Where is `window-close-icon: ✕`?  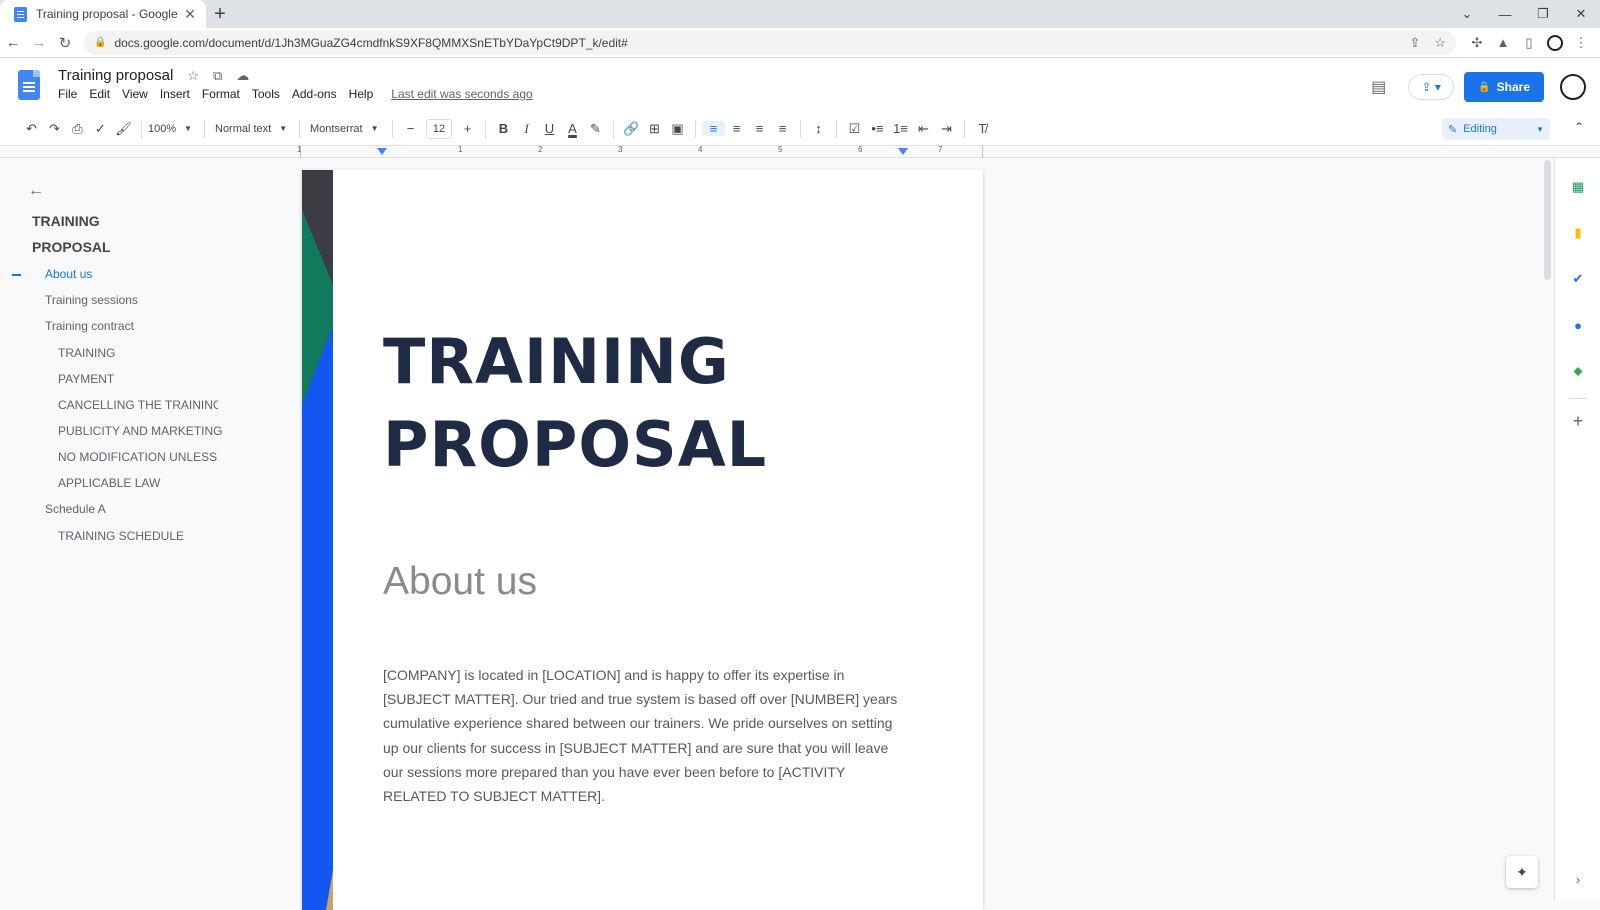 window-close-icon: ✕ is located at coordinates (1581, 14).